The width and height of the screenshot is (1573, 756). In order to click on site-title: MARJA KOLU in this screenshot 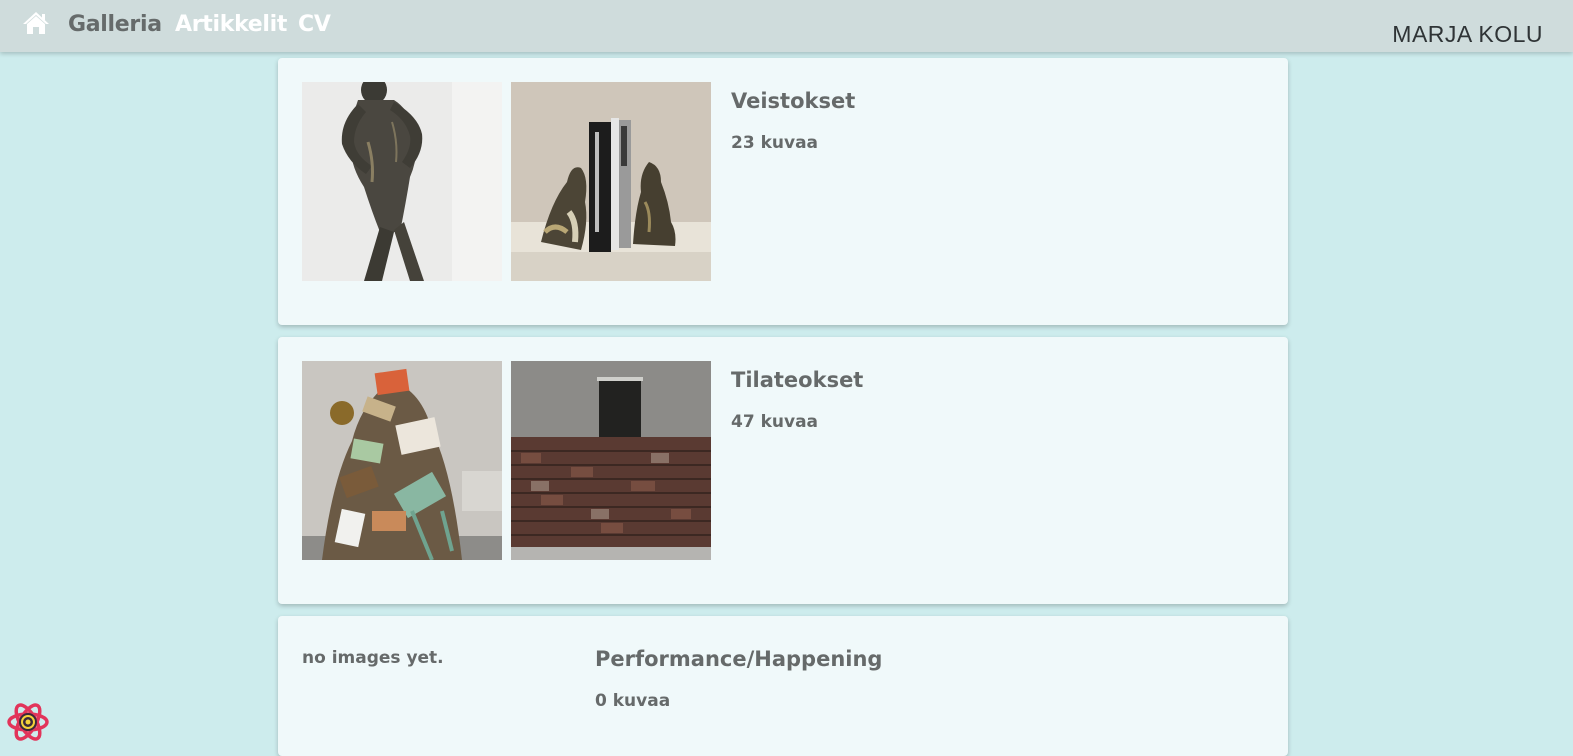, I will do `click(1467, 34)`.